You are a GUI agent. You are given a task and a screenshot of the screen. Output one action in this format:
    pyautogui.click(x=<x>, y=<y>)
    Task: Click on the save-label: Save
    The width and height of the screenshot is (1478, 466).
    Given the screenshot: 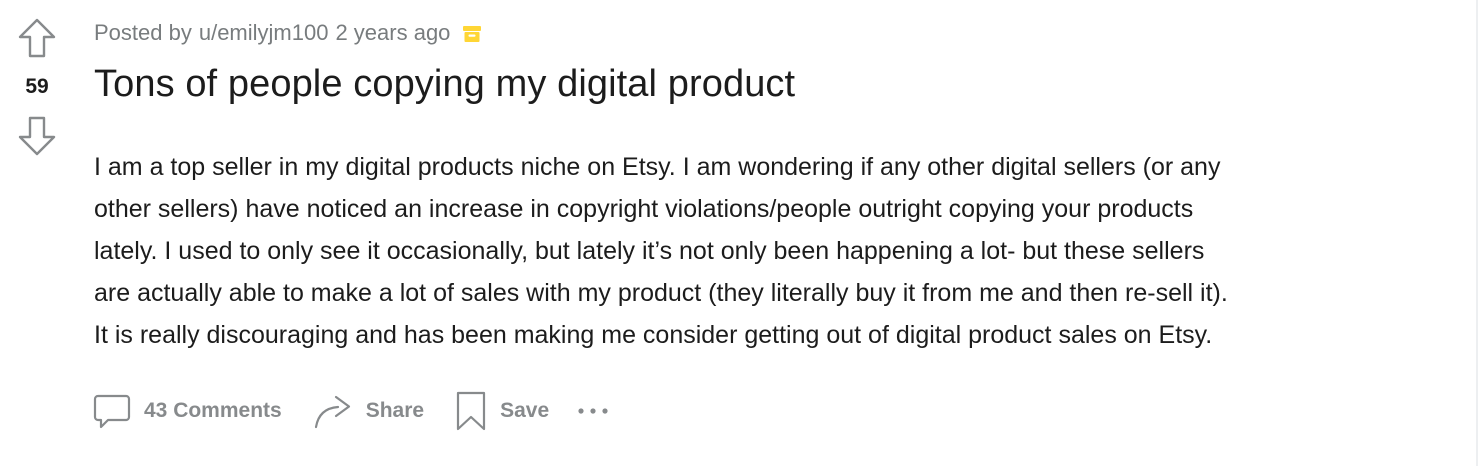 What is the action you would take?
    pyautogui.click(x=525, y=410)
    